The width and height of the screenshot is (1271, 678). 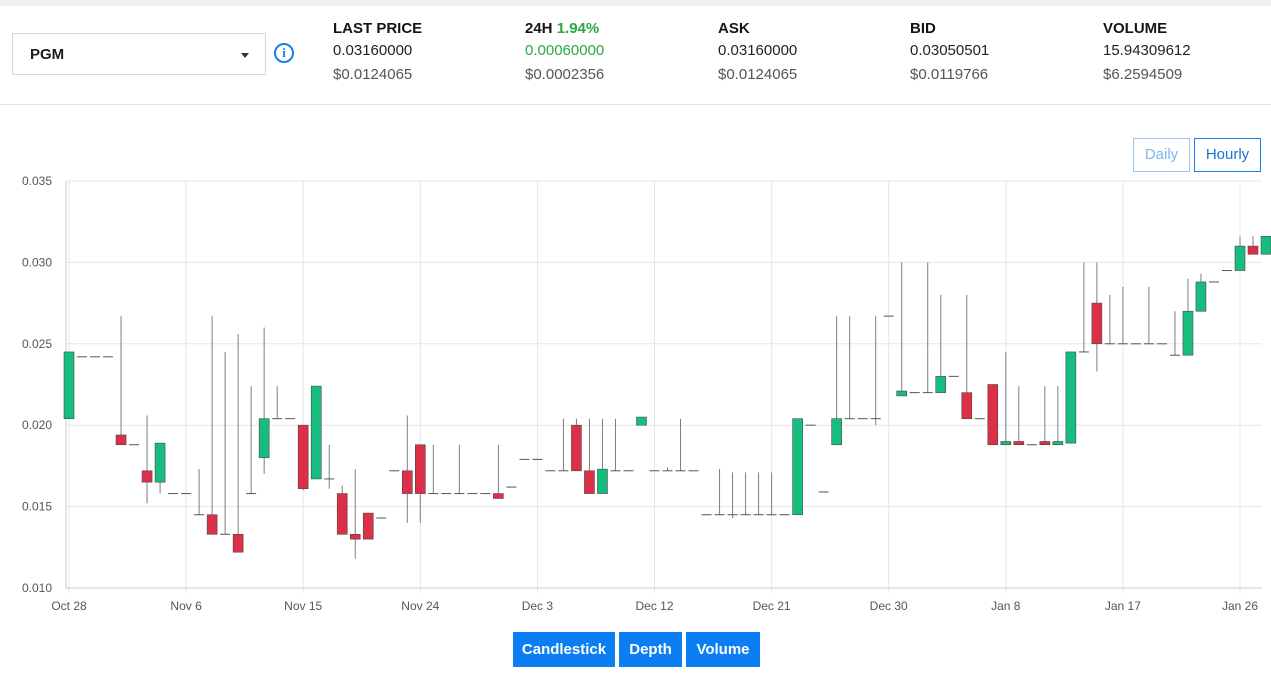 I want to click on stat-volume: VOLUME 15.94309612 $6.2594509, so click(x=1147, y=51).